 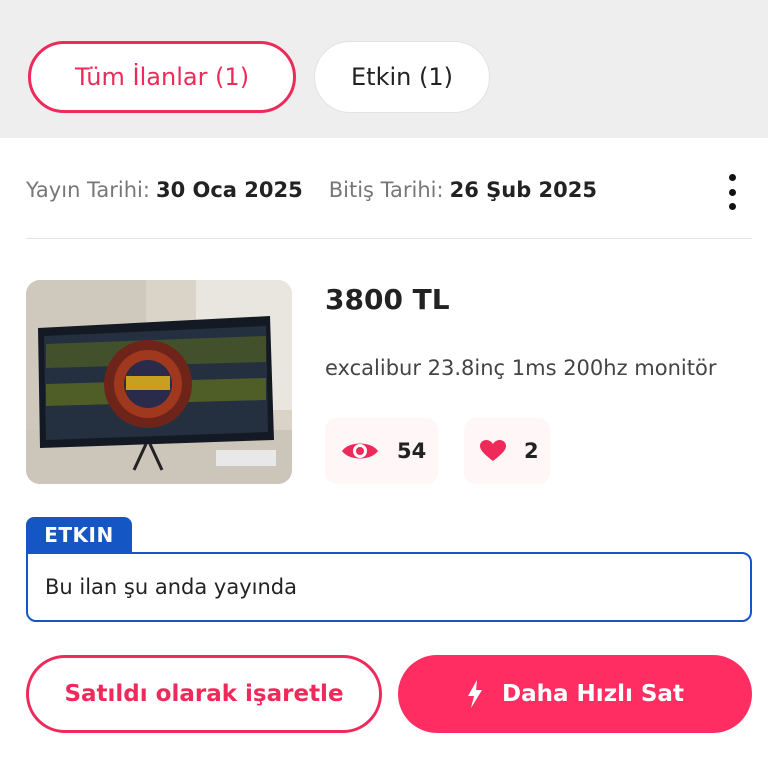 What do you see at coordinates (387, 299) in the screenshot?
I see `listing-price: 3800 TL` at bounding box center [387, 299].